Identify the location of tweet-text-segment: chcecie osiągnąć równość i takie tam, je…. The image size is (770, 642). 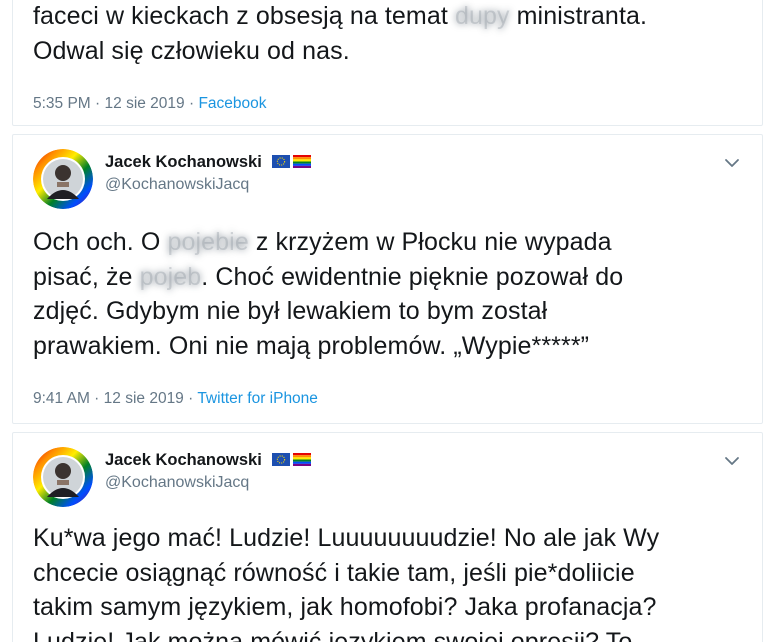
(334, 572).